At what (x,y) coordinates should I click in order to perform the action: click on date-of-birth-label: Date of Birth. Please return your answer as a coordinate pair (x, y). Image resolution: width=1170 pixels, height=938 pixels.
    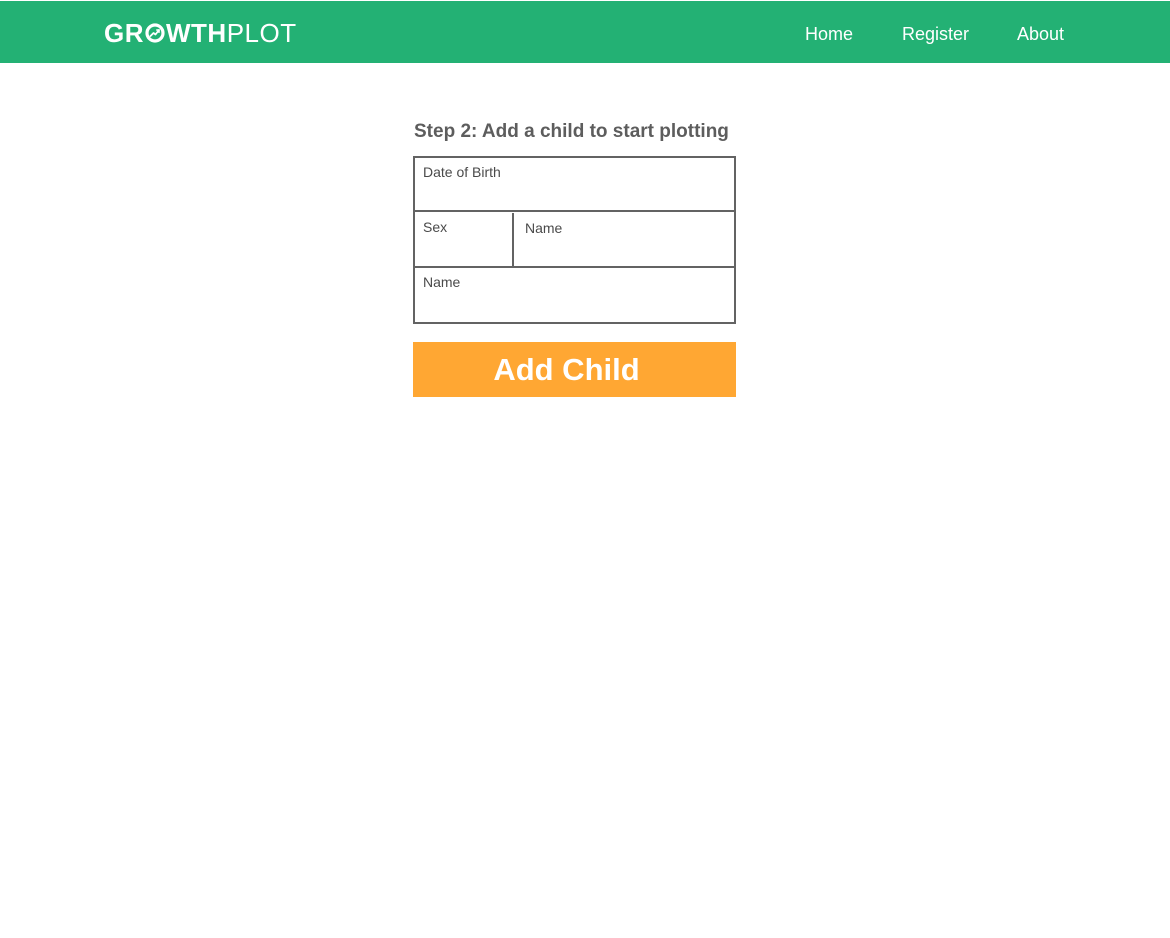
    Looking at the image, I should click on (462, 172).